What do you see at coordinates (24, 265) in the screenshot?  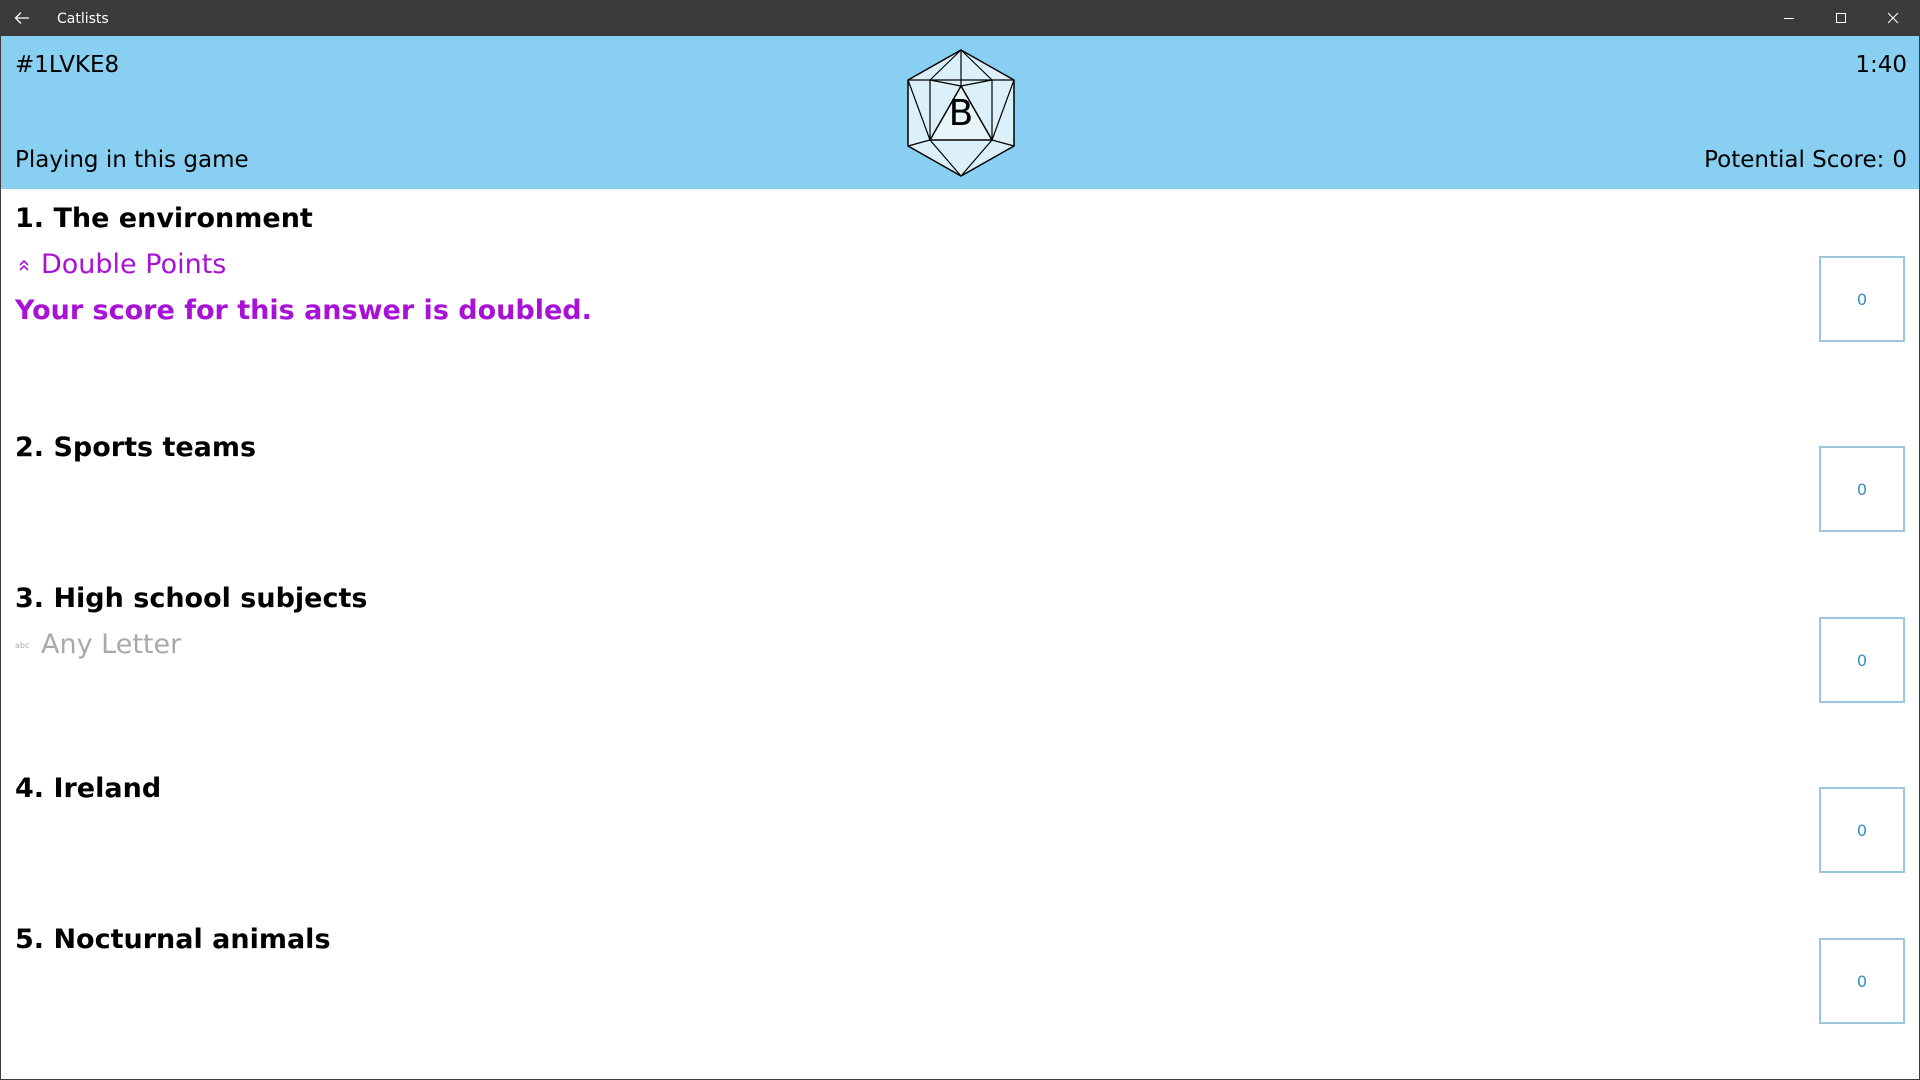 I see `chevron-double-up-icon` at bounding box center [24, 265].